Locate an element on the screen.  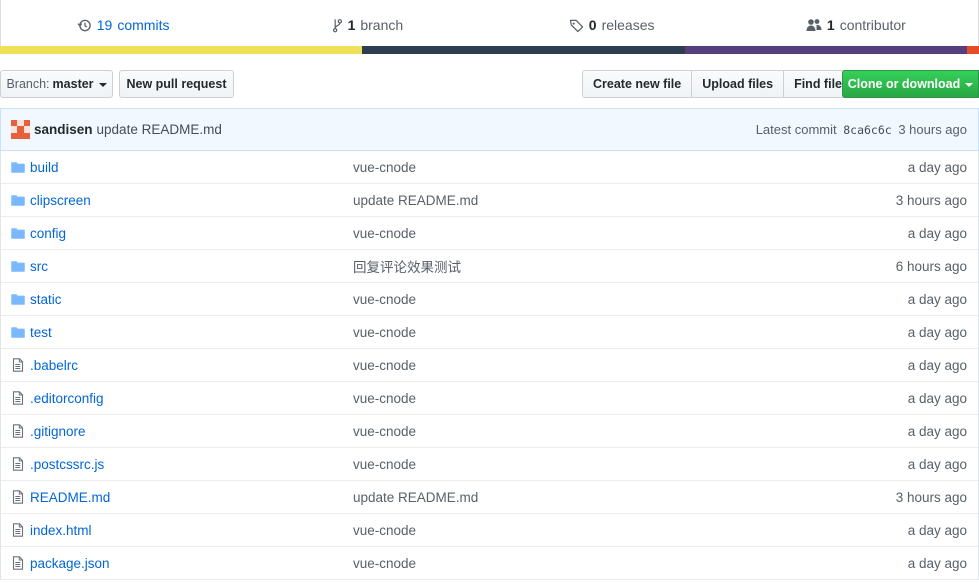
file-name-link: static is located at coordinates (46, 299).